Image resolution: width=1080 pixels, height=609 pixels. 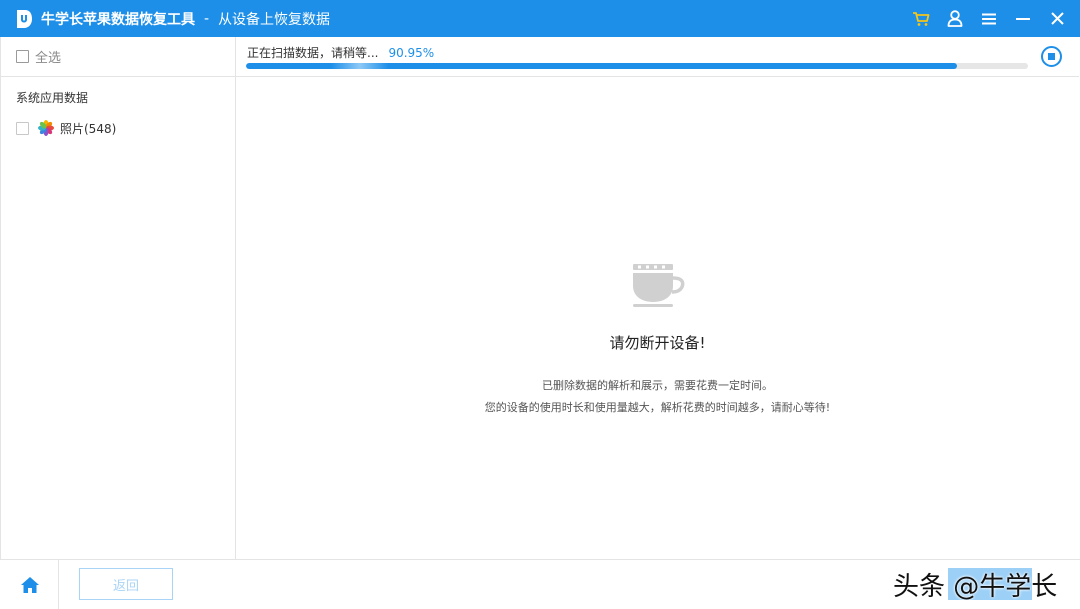 I want to click on scan-progress-bar, so click(x=637, y=66).